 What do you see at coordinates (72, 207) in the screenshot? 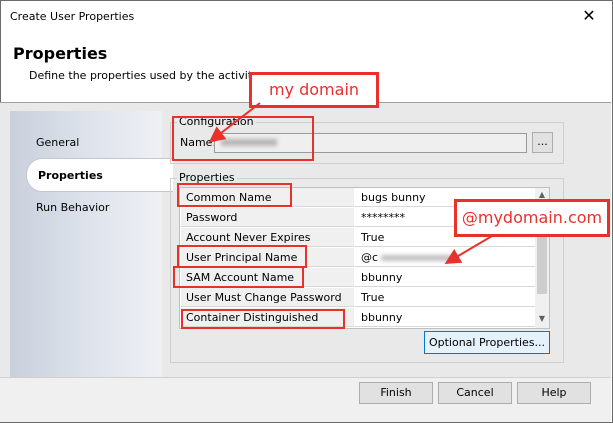
I see `sidebar-item-run-behavior: Run Behavior` at bounding box center [72, 207].